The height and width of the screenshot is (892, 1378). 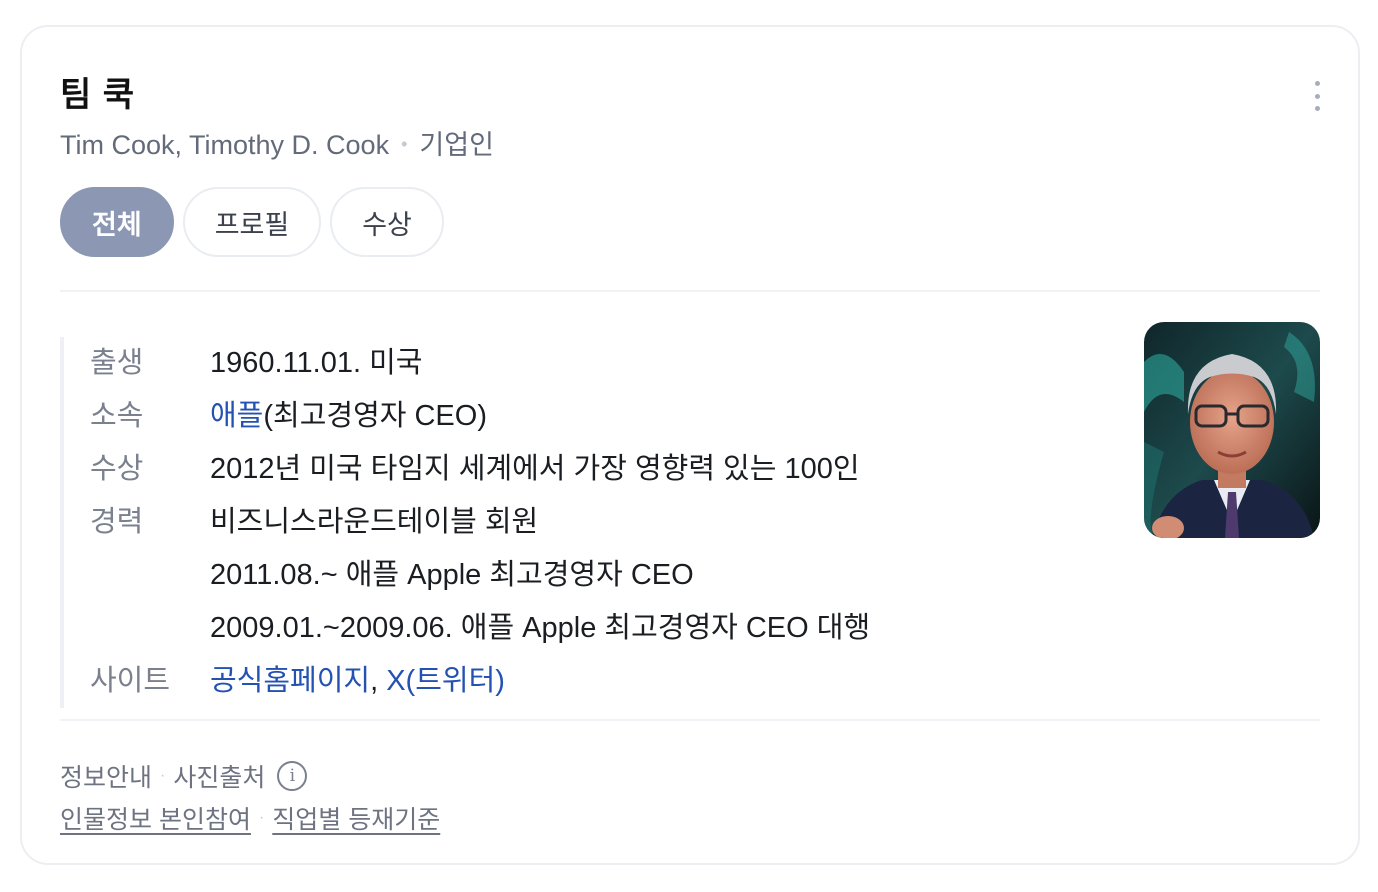 What do you see at coordinates (690, 291) in the screenshot?
I see `divider-top` at bounding box center [690, 291].